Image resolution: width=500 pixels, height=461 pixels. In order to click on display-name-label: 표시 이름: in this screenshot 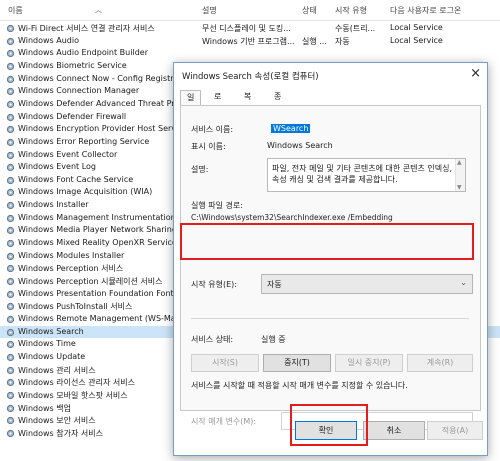, I will do `click(208, 146)`.